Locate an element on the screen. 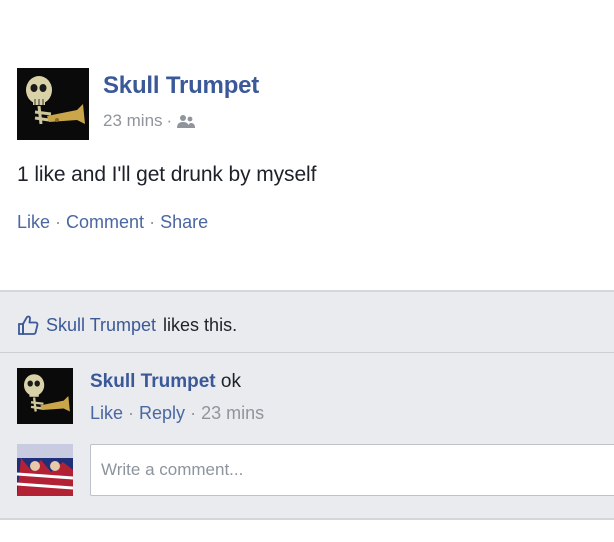 The height and width of the screenshot is (542, 614). comment-like-link: Like is located at coordinates (106, 413).